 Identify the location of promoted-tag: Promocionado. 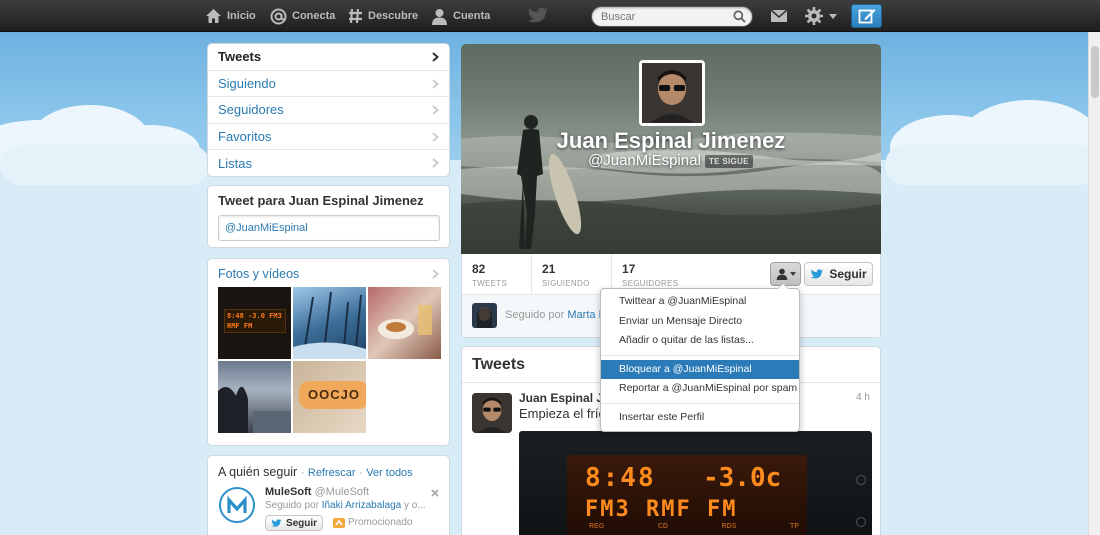
(372, 522).